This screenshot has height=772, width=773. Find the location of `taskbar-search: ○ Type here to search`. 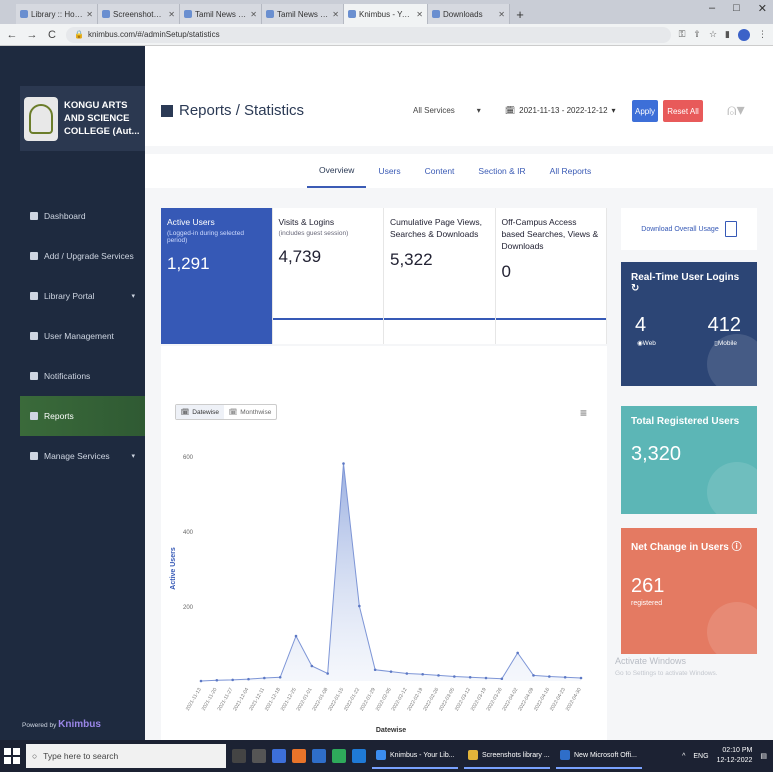

taskbar-search: ○ Type here to search is located at coordinates (126, 756).